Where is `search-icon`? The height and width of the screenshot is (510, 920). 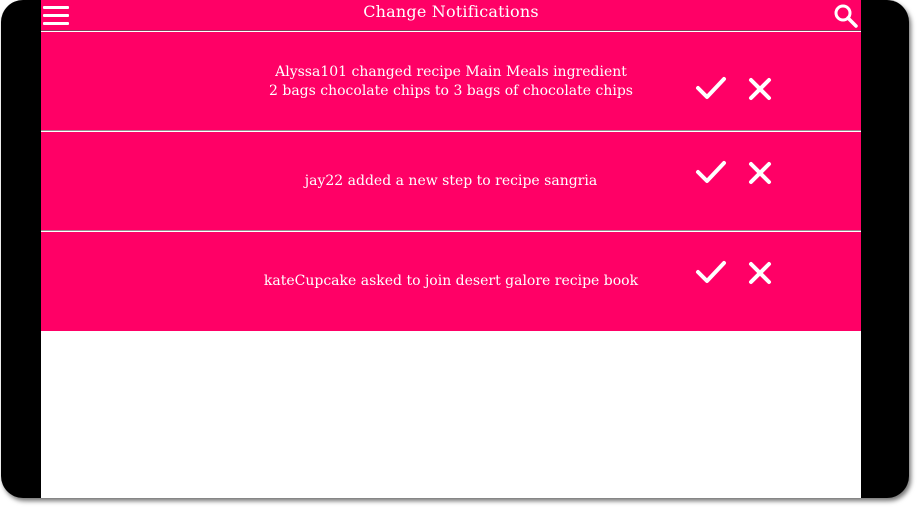
search-icon is located at coordinates (846, 16).